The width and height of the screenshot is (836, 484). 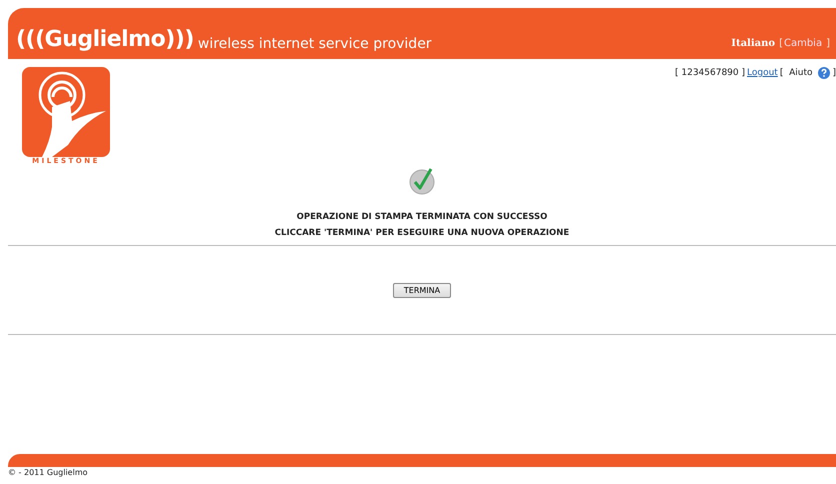 What do you see at coordinates (753, 44) in the screenshot?
I see `language-label: Italiano` at bounding box center [753, 44].